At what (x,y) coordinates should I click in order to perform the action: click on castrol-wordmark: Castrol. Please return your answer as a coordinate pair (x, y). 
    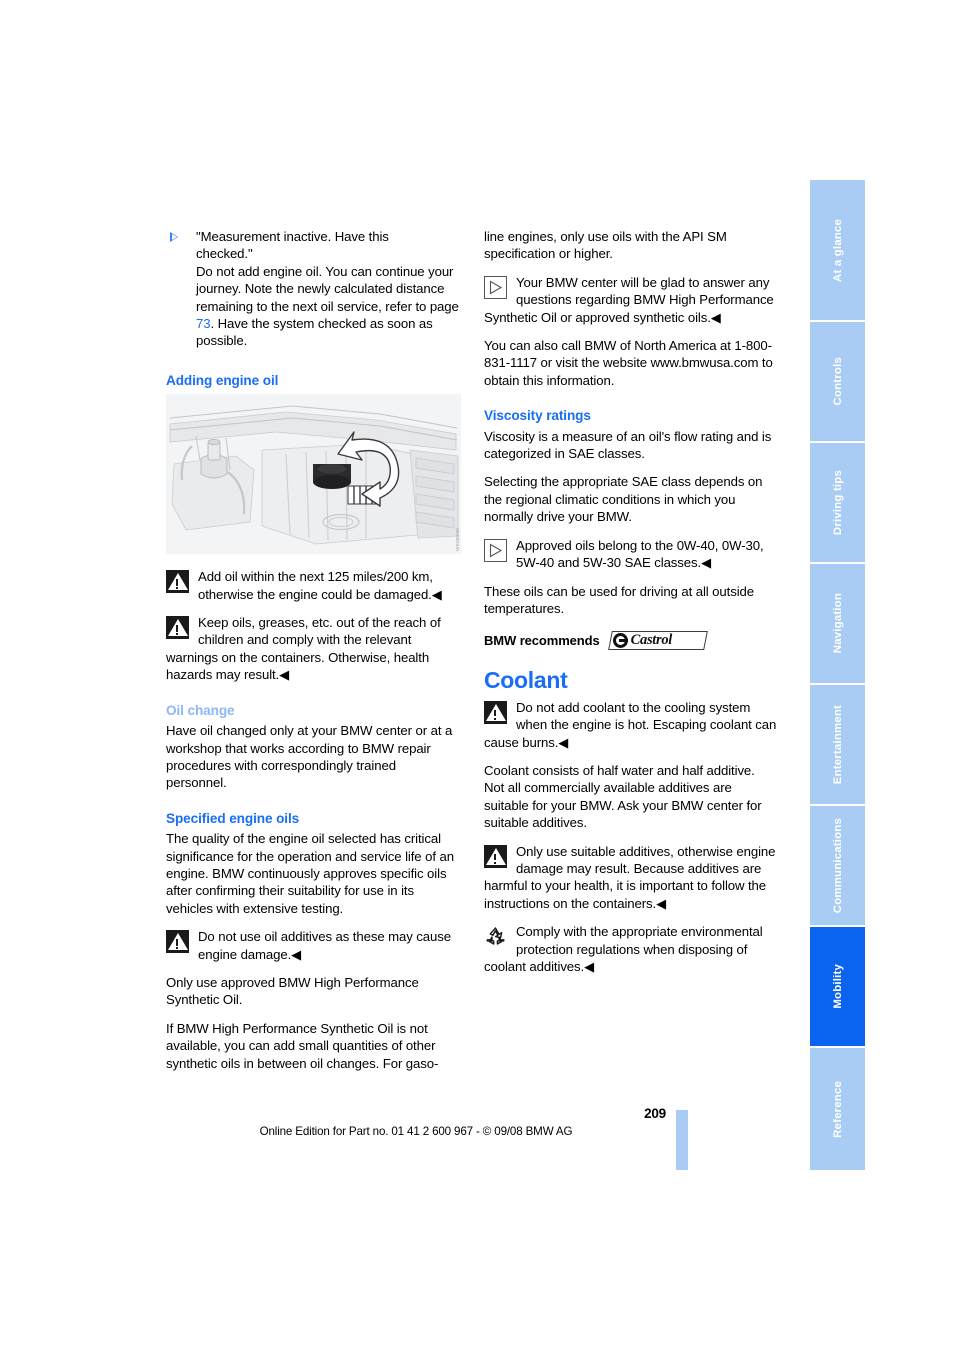
    Looking at the image, I should click on (651, 640).